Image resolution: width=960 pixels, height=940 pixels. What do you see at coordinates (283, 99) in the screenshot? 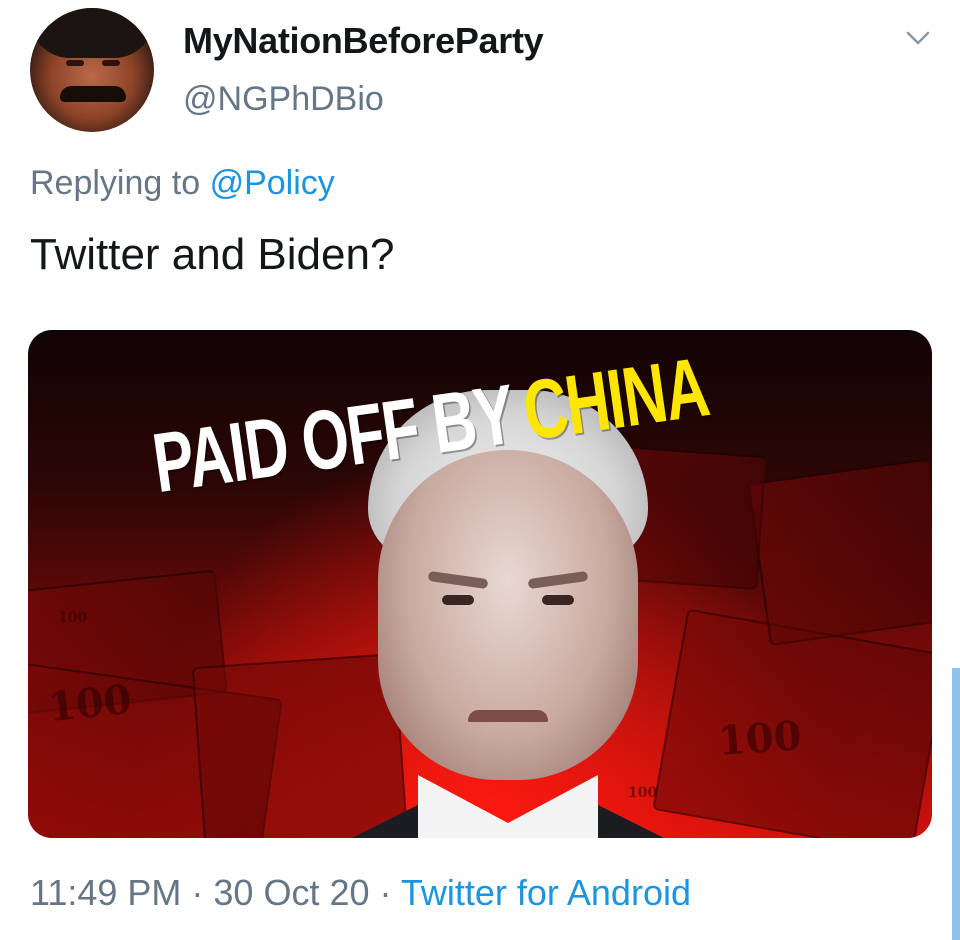
I see `user-handle: @NGPhDBio` at bounding box center [283, 99].